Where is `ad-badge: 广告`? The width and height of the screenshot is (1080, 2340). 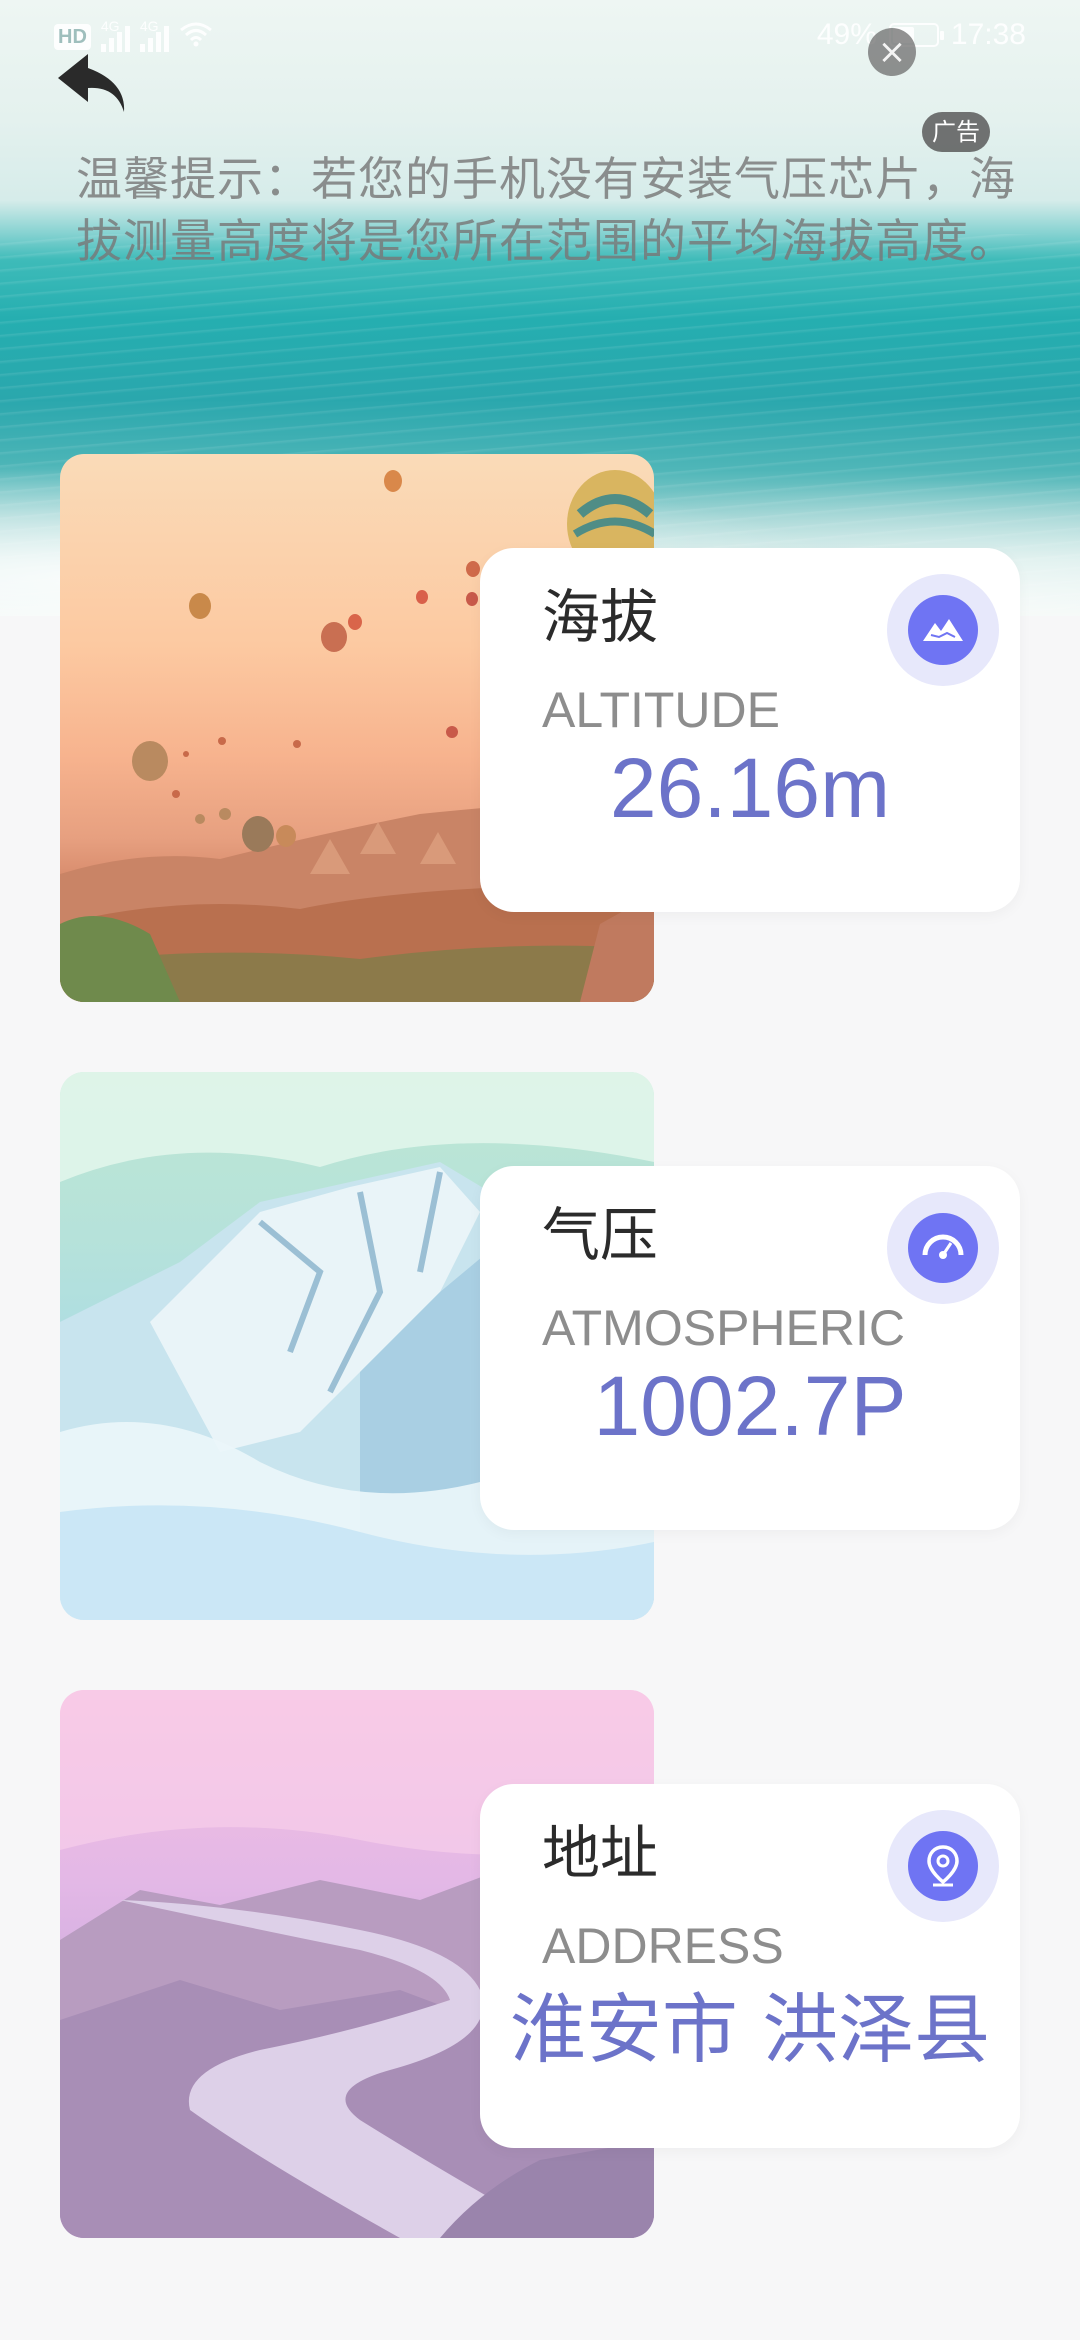
ad-badge: 广告 is located at coordinates (956, 132).